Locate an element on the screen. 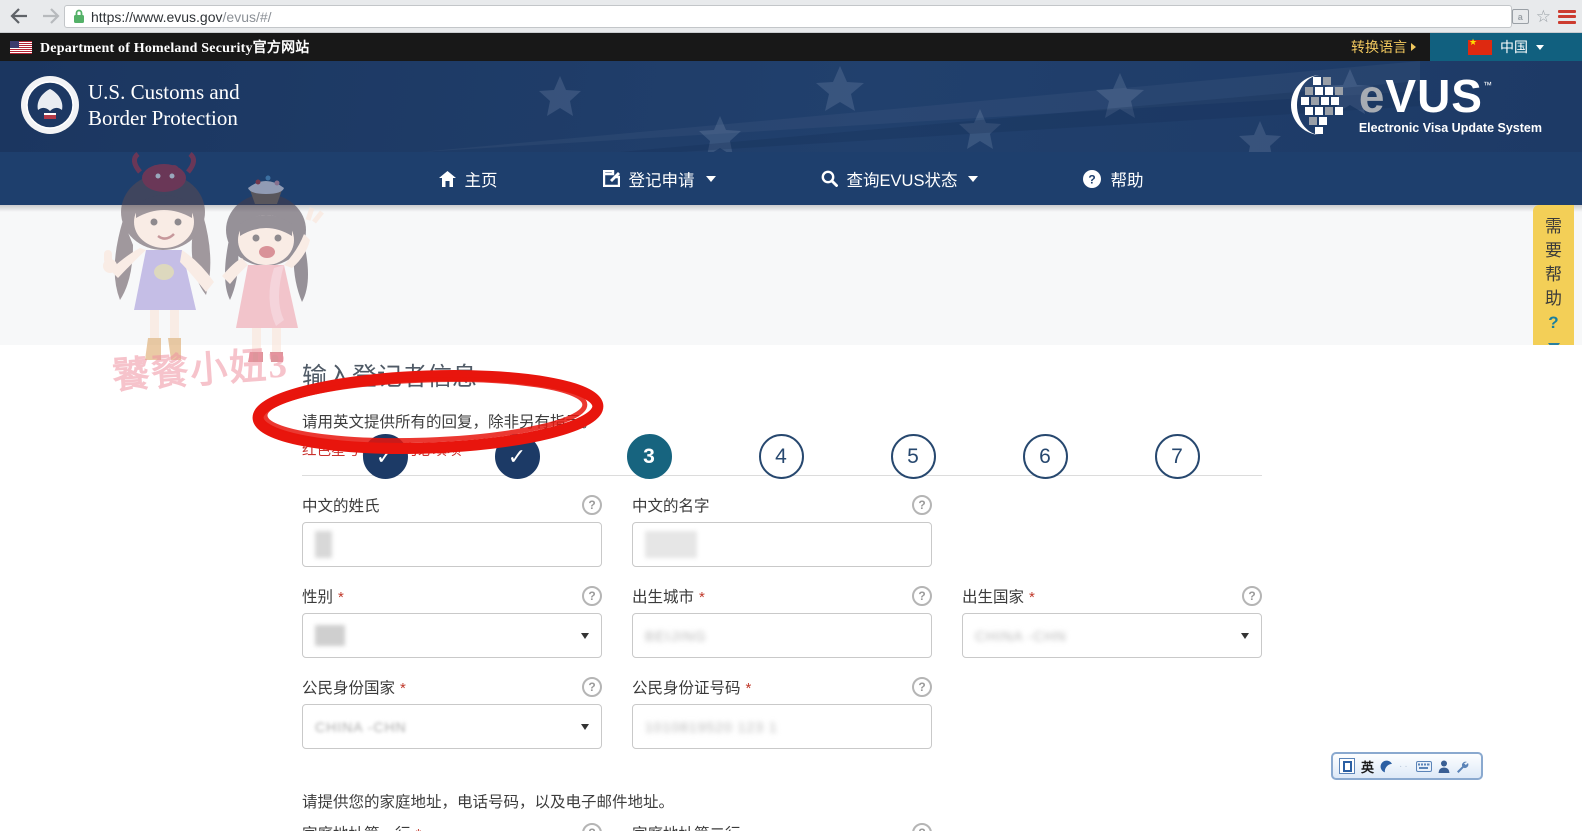 This screenshot has height=831, width=1582. us-flag-icon is located at coordinates (21, 47).